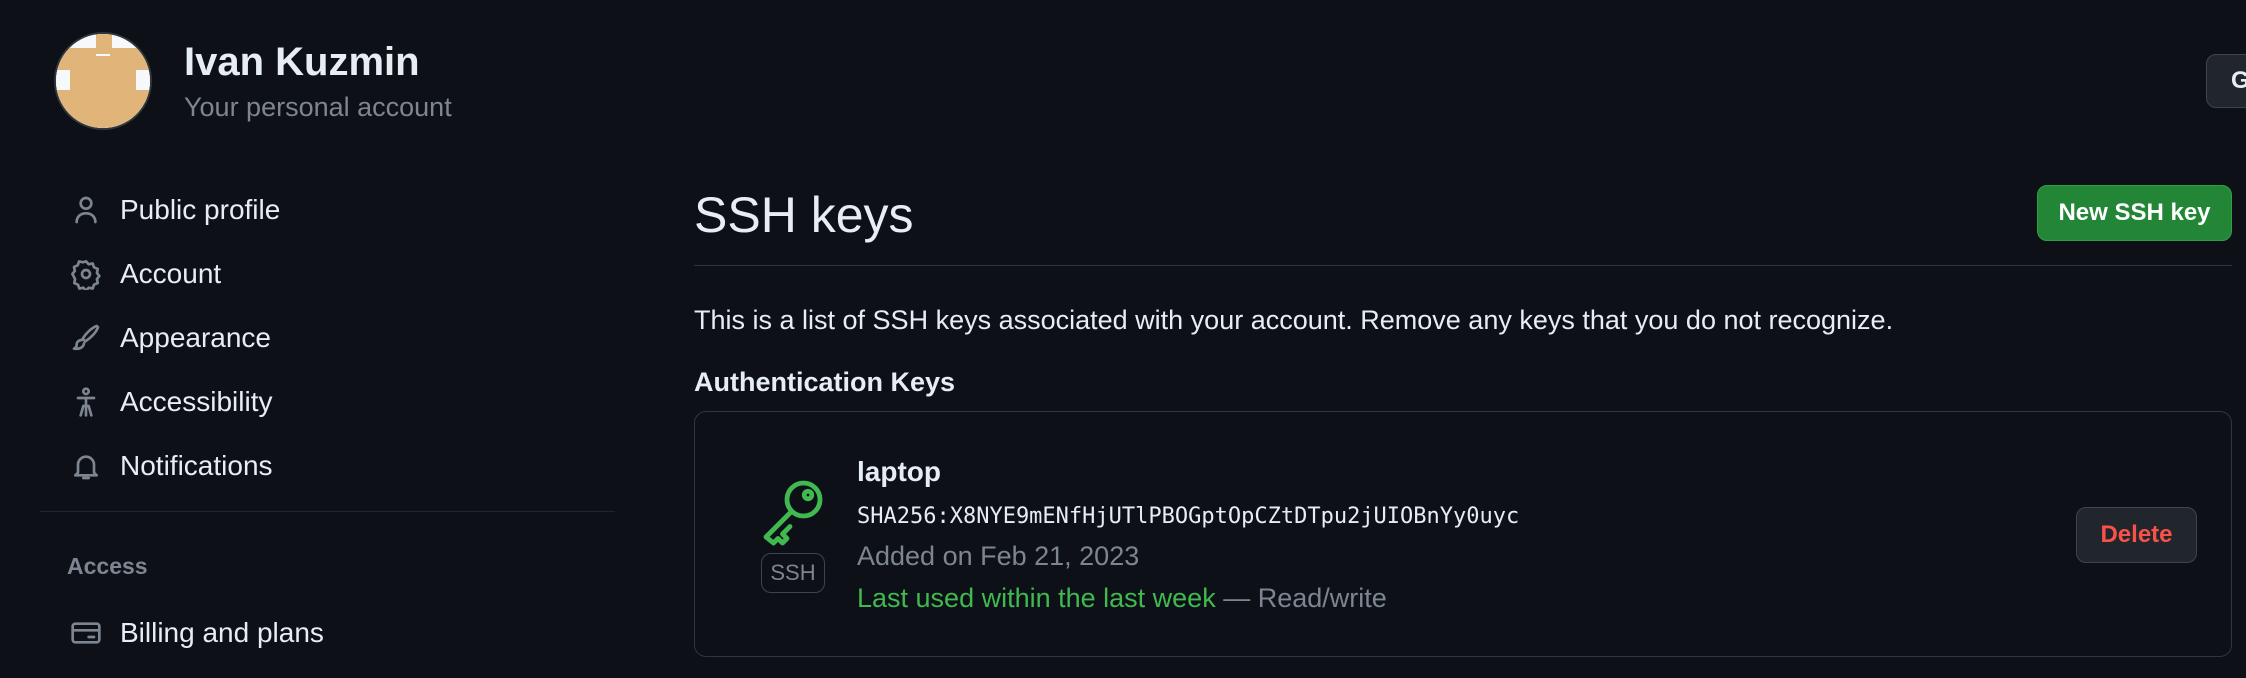  I want to click on key-added-date: Added on Feb 21, 2023, so click(998, 556).